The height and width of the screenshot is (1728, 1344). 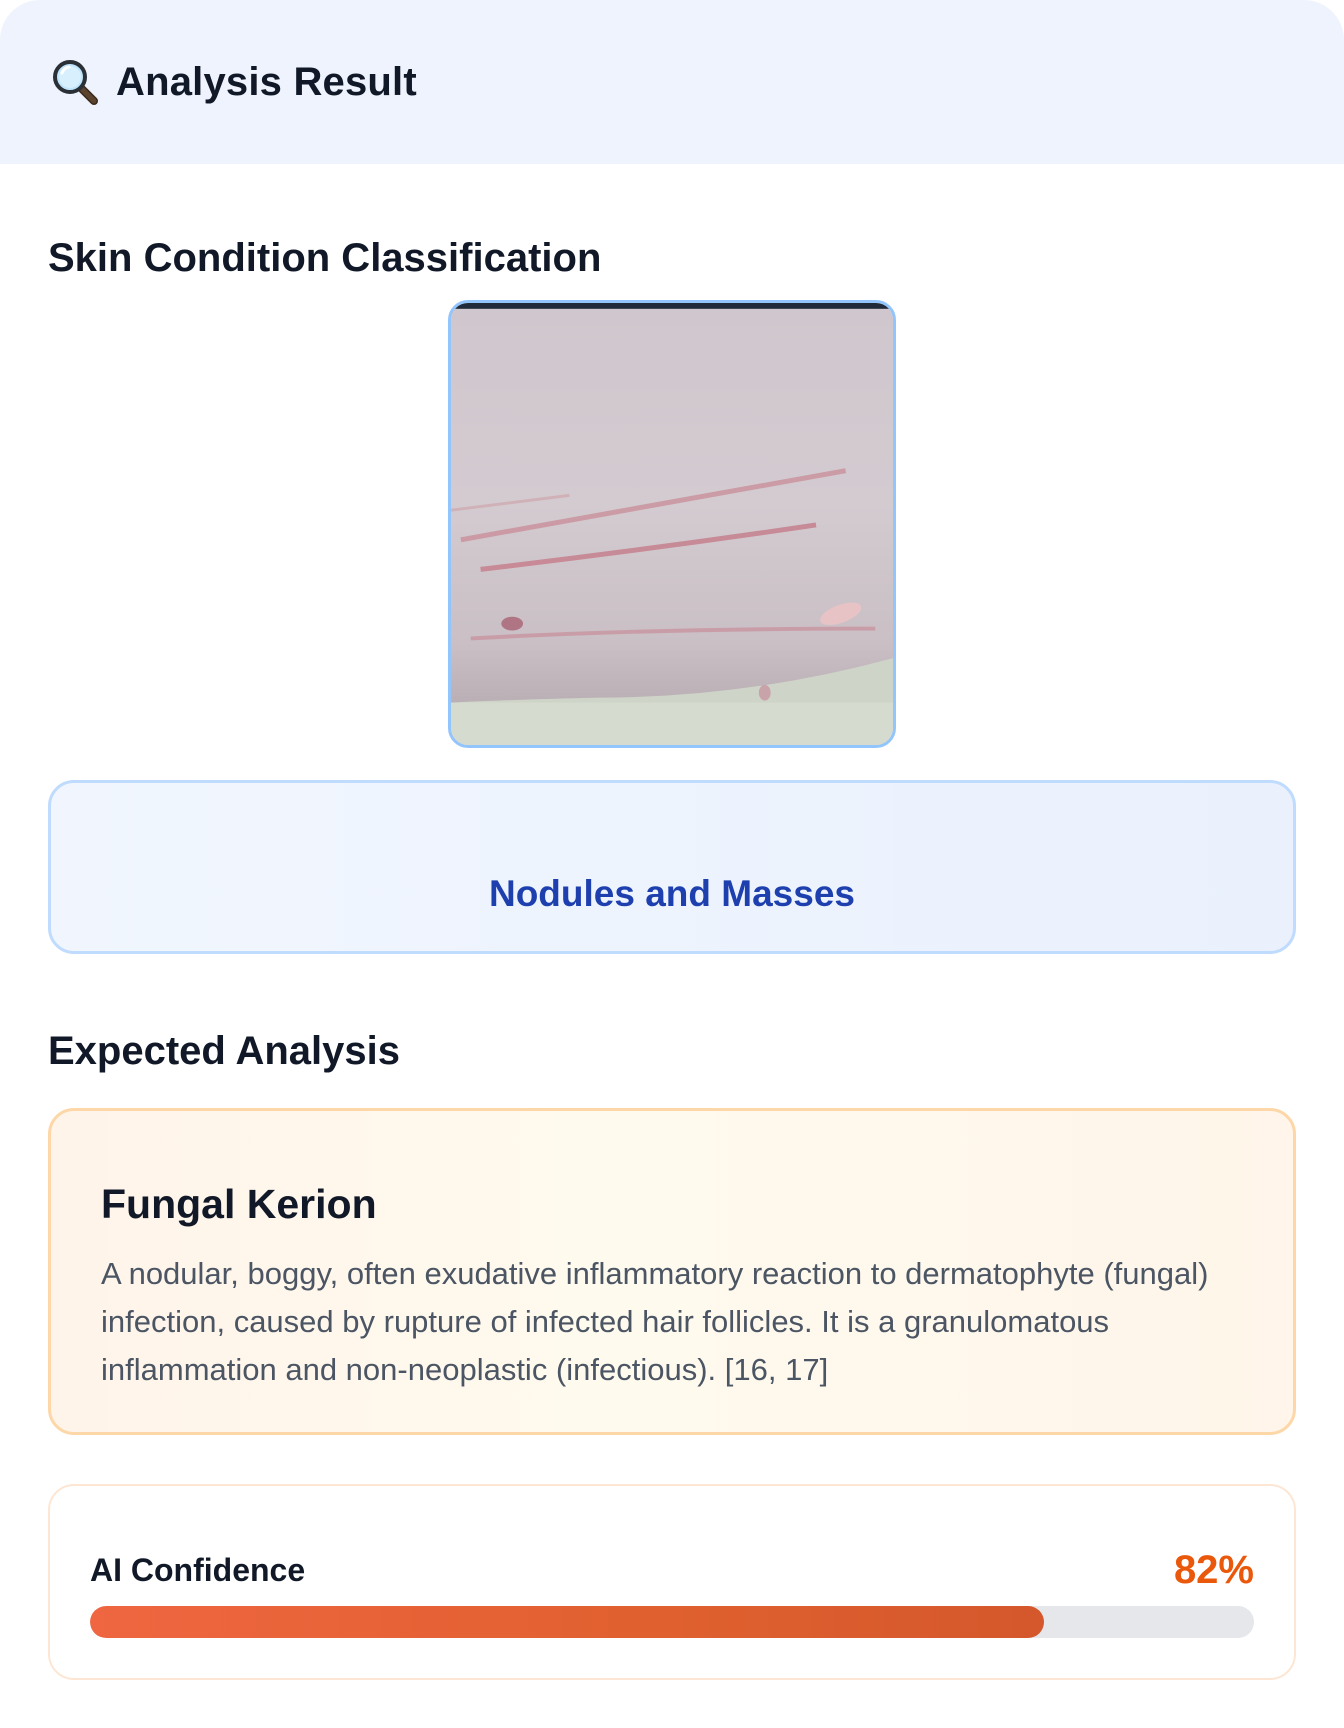 What do you see at coordinates (198, 1570) in the screenshot?
I see `confidence-label: AI Confidence` at bounding box center [198, 1570].